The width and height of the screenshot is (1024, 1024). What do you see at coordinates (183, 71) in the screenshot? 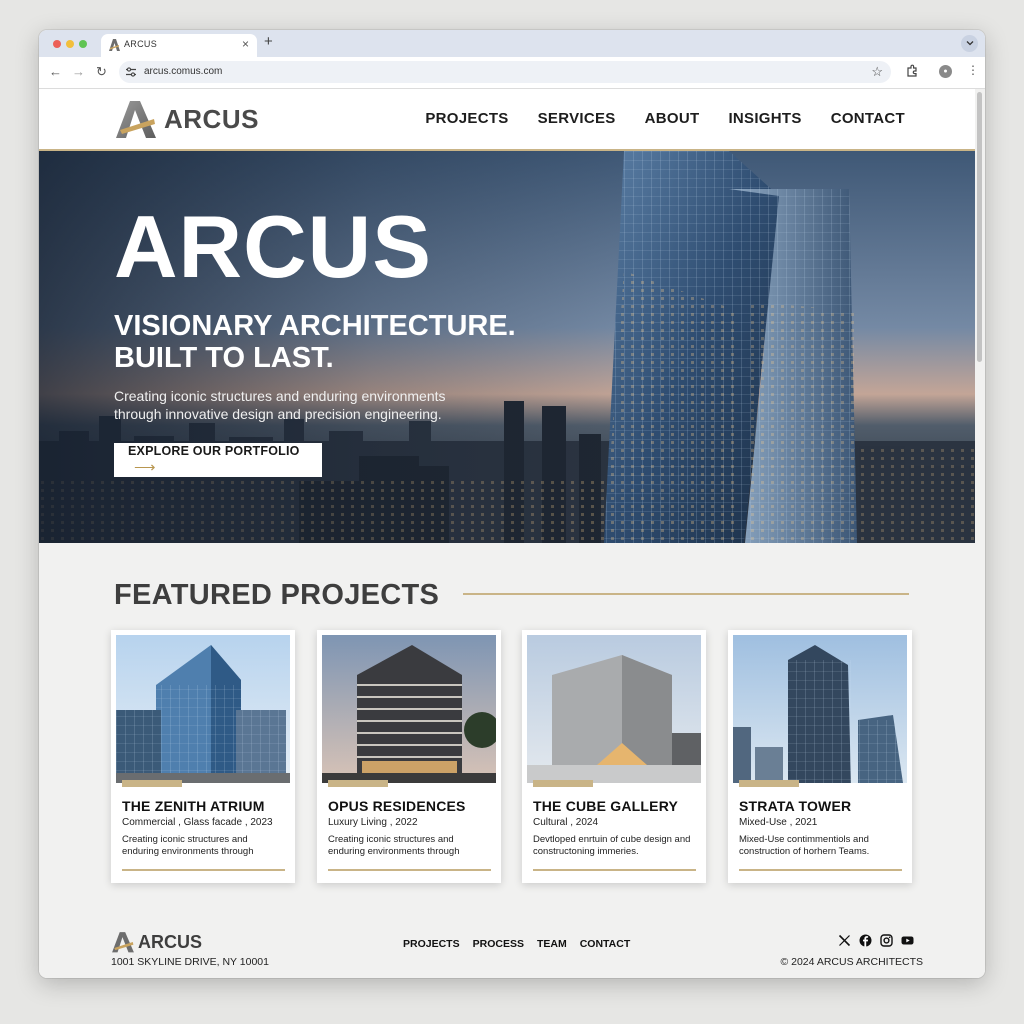
I see `url-text: arcus.comus.com` at bounding box center [183, 71].